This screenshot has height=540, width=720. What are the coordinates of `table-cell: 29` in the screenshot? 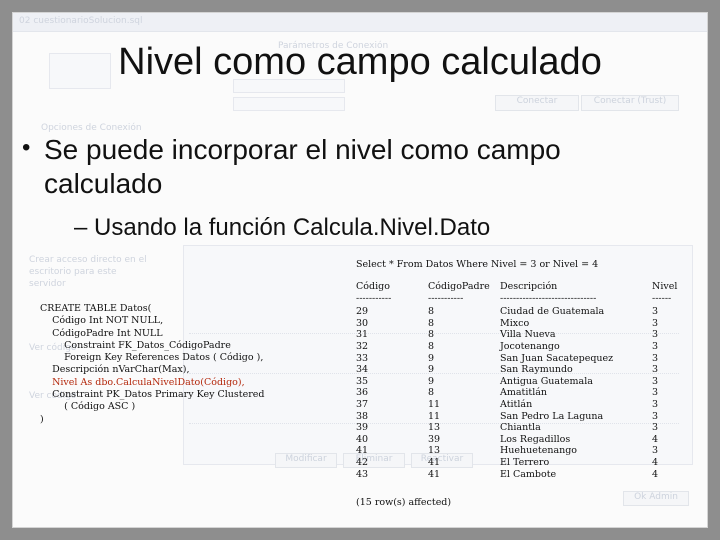 It's located at (362, 312).